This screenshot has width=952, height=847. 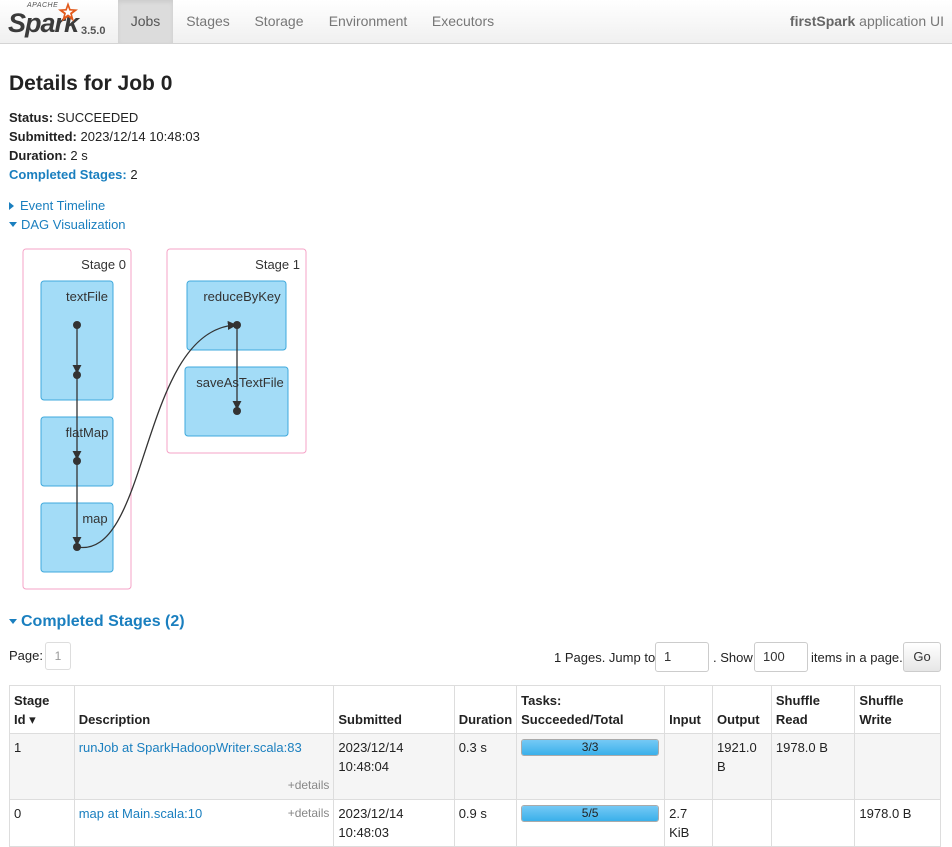 I want to click on completed-stages-line: Completed Stages: 2, so click(x=73, y=174).